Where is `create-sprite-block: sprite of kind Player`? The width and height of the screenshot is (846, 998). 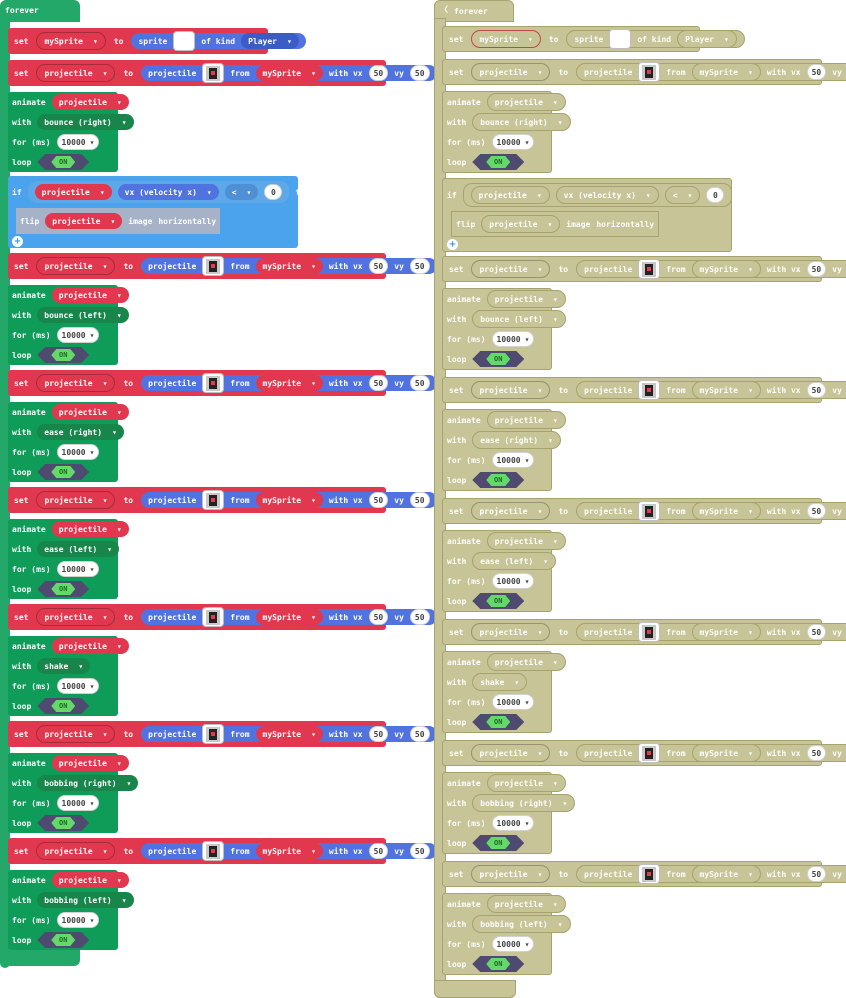 create-sprite-block: sprite of kind Player is located at coordinates (655, 39).